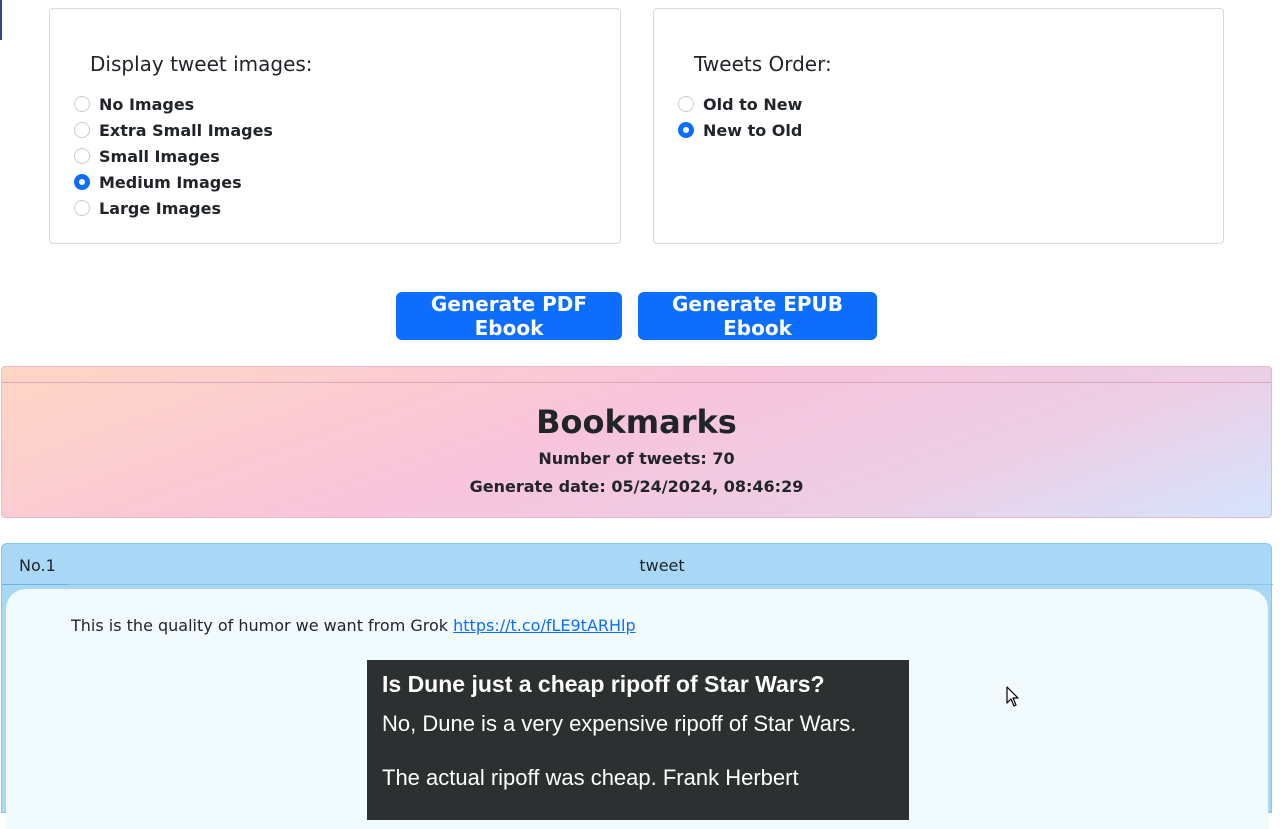 This screenshot has height=829, width=1280. What do you see at coordinates (509, 316) in the screenshot?
I see `generate-pdf-button: Generate PDF Ebook` at bounding box center [509, 316].